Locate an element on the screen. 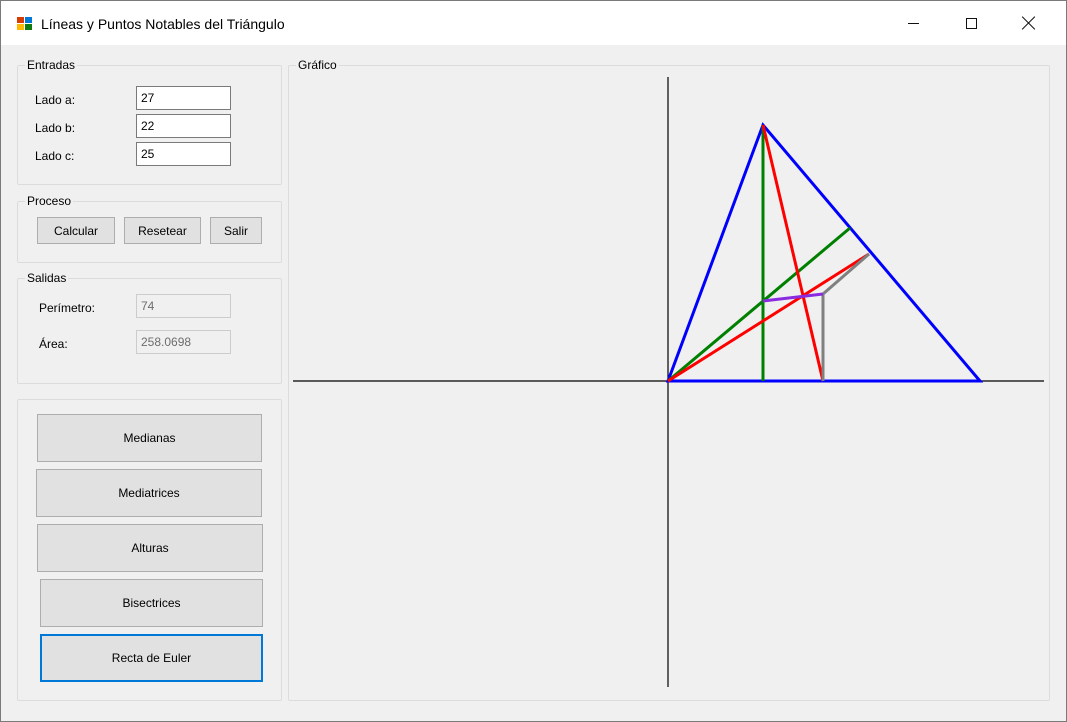  line-red-from-origin is located at coordinates (768, 317).